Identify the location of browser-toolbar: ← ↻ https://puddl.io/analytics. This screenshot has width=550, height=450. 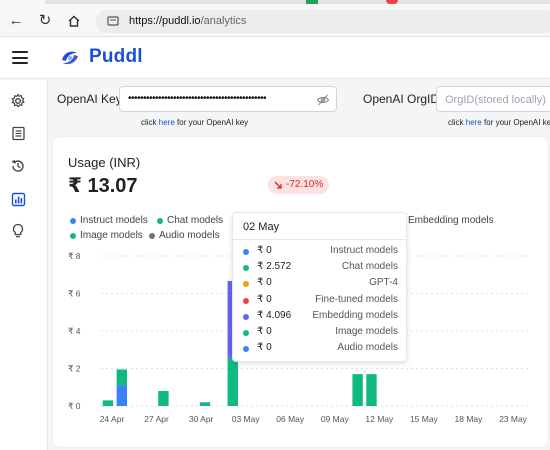
(275, 20).